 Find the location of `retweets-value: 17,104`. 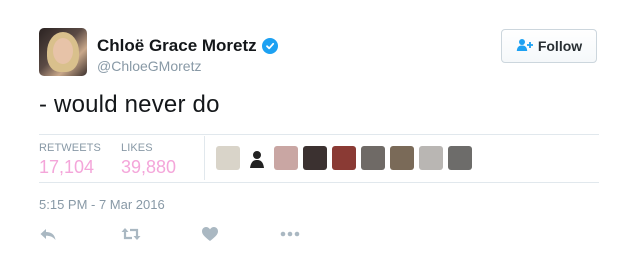

retweets-value: 17,104 is located at coordinates (67, 167).